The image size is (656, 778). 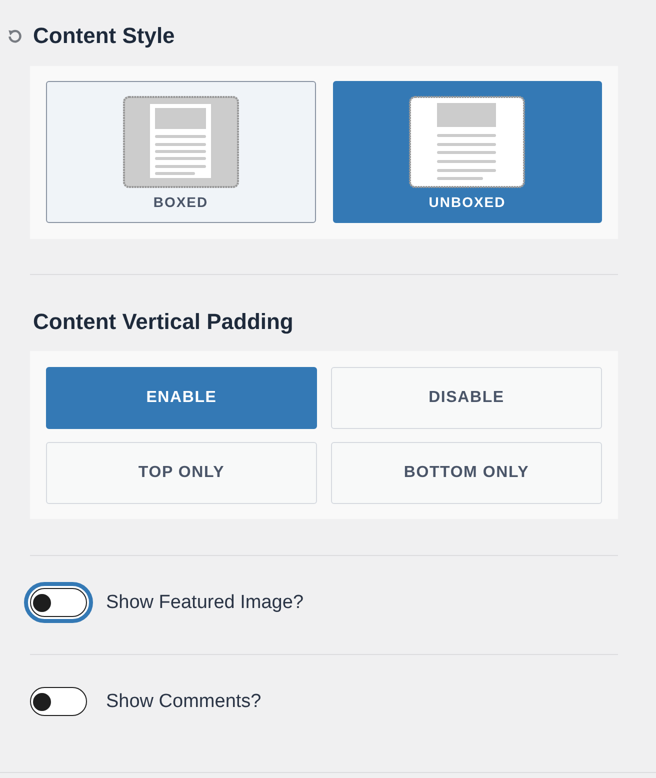 I want to click on padding-option-button: DISABLE, so click(x=466, y=398).